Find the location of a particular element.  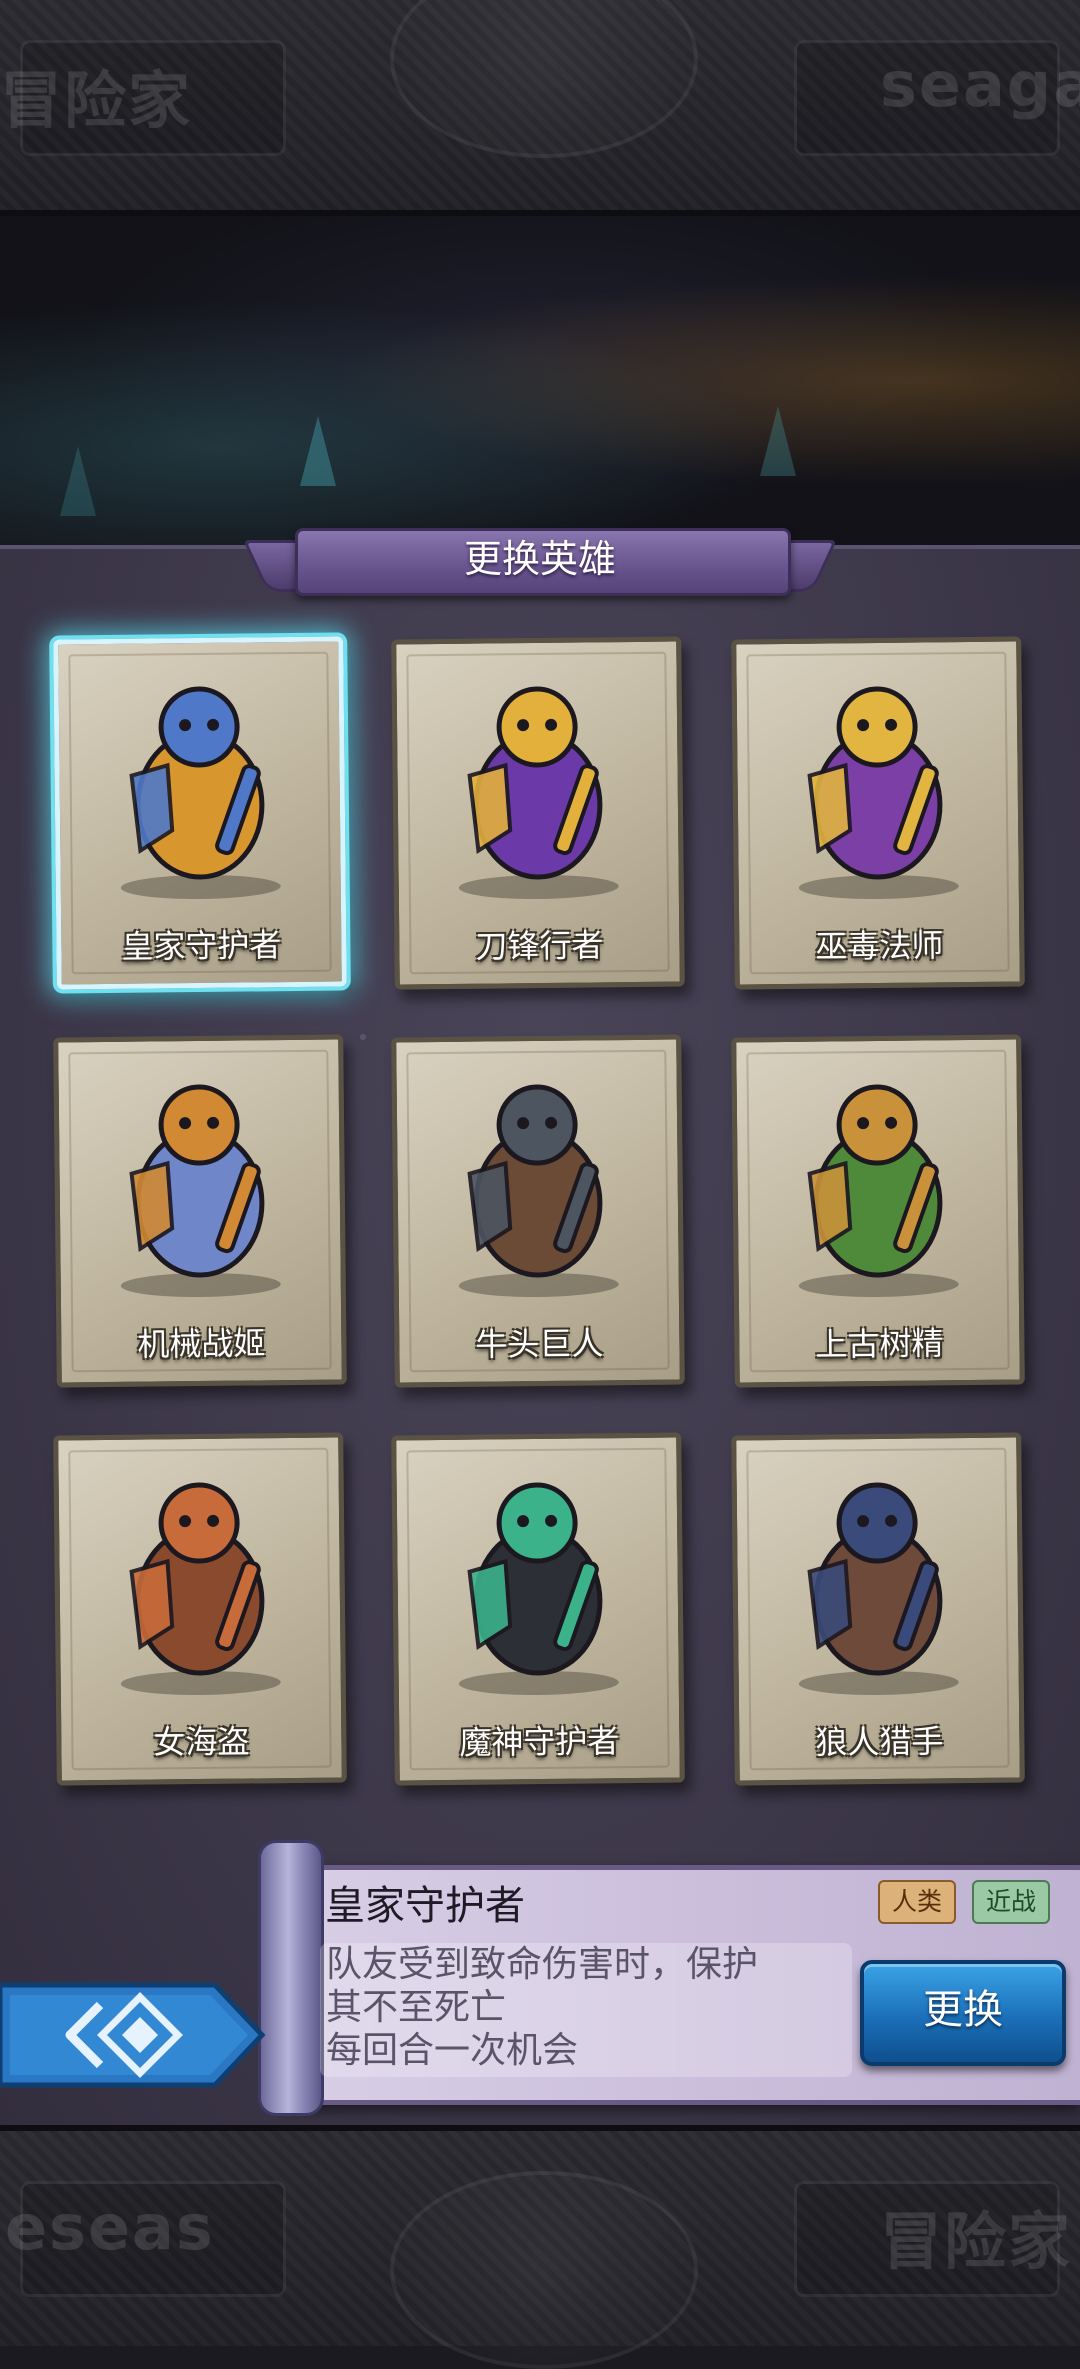

hero-card: 女海盗 is located at coordinates (200, 1609).